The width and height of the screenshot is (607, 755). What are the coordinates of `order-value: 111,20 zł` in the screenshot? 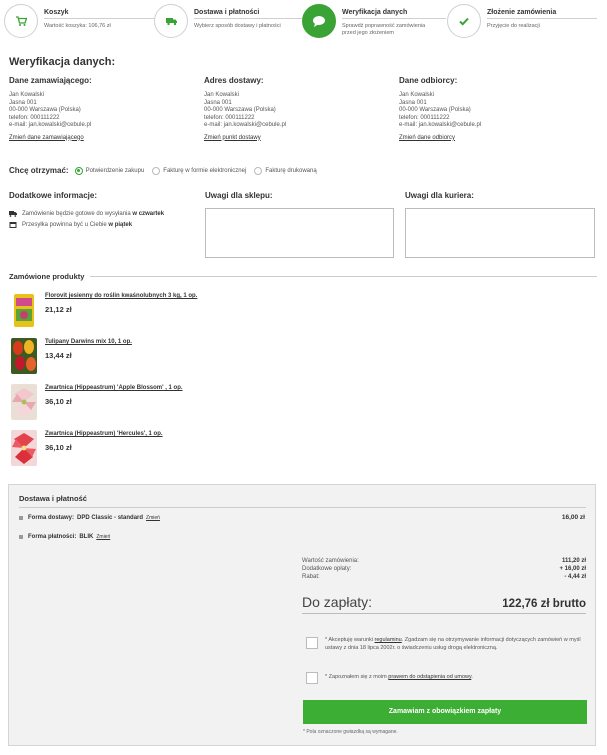 It's located at (573, 561).